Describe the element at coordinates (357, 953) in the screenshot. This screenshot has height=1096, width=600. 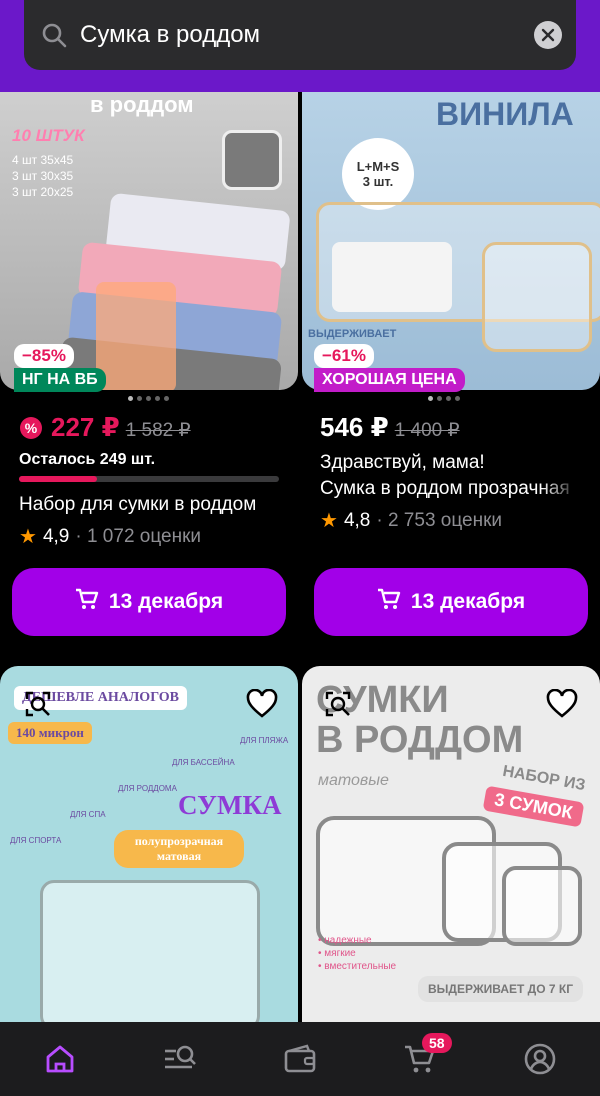
I see `feature-list: • надежные • мягкие • вместительные` at that location.